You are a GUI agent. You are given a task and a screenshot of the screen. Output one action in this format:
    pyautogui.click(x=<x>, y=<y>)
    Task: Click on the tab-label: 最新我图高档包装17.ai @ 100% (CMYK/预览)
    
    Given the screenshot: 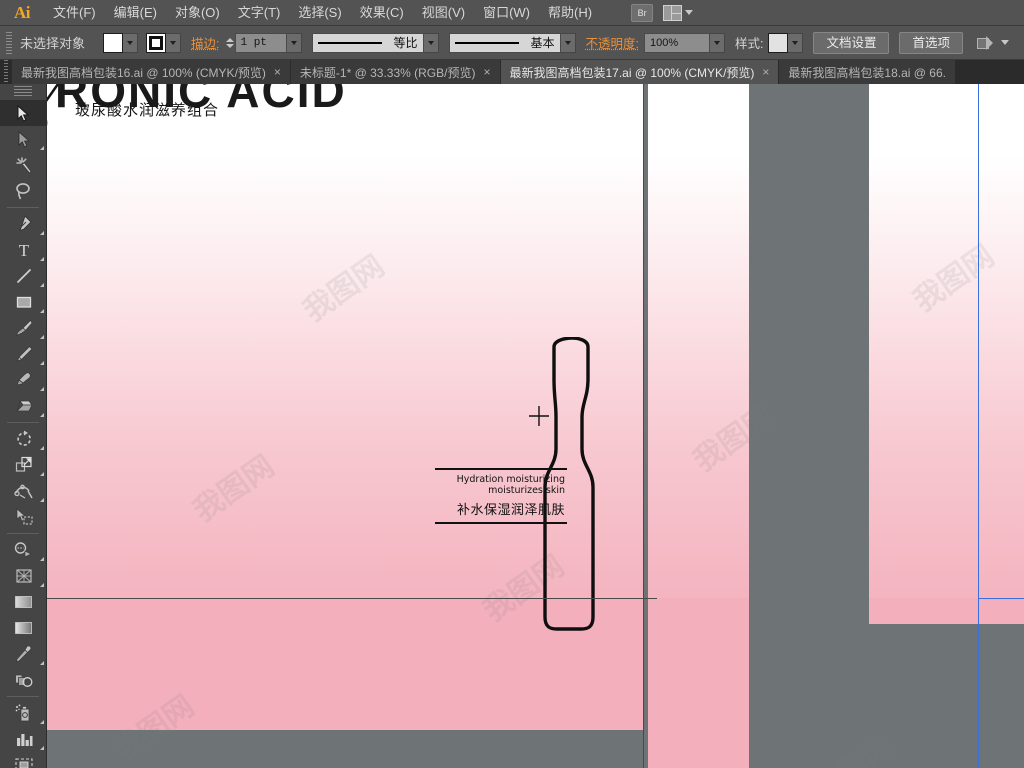 What is the action you would take?
    pyautogui.click(x=632, y=72)
    